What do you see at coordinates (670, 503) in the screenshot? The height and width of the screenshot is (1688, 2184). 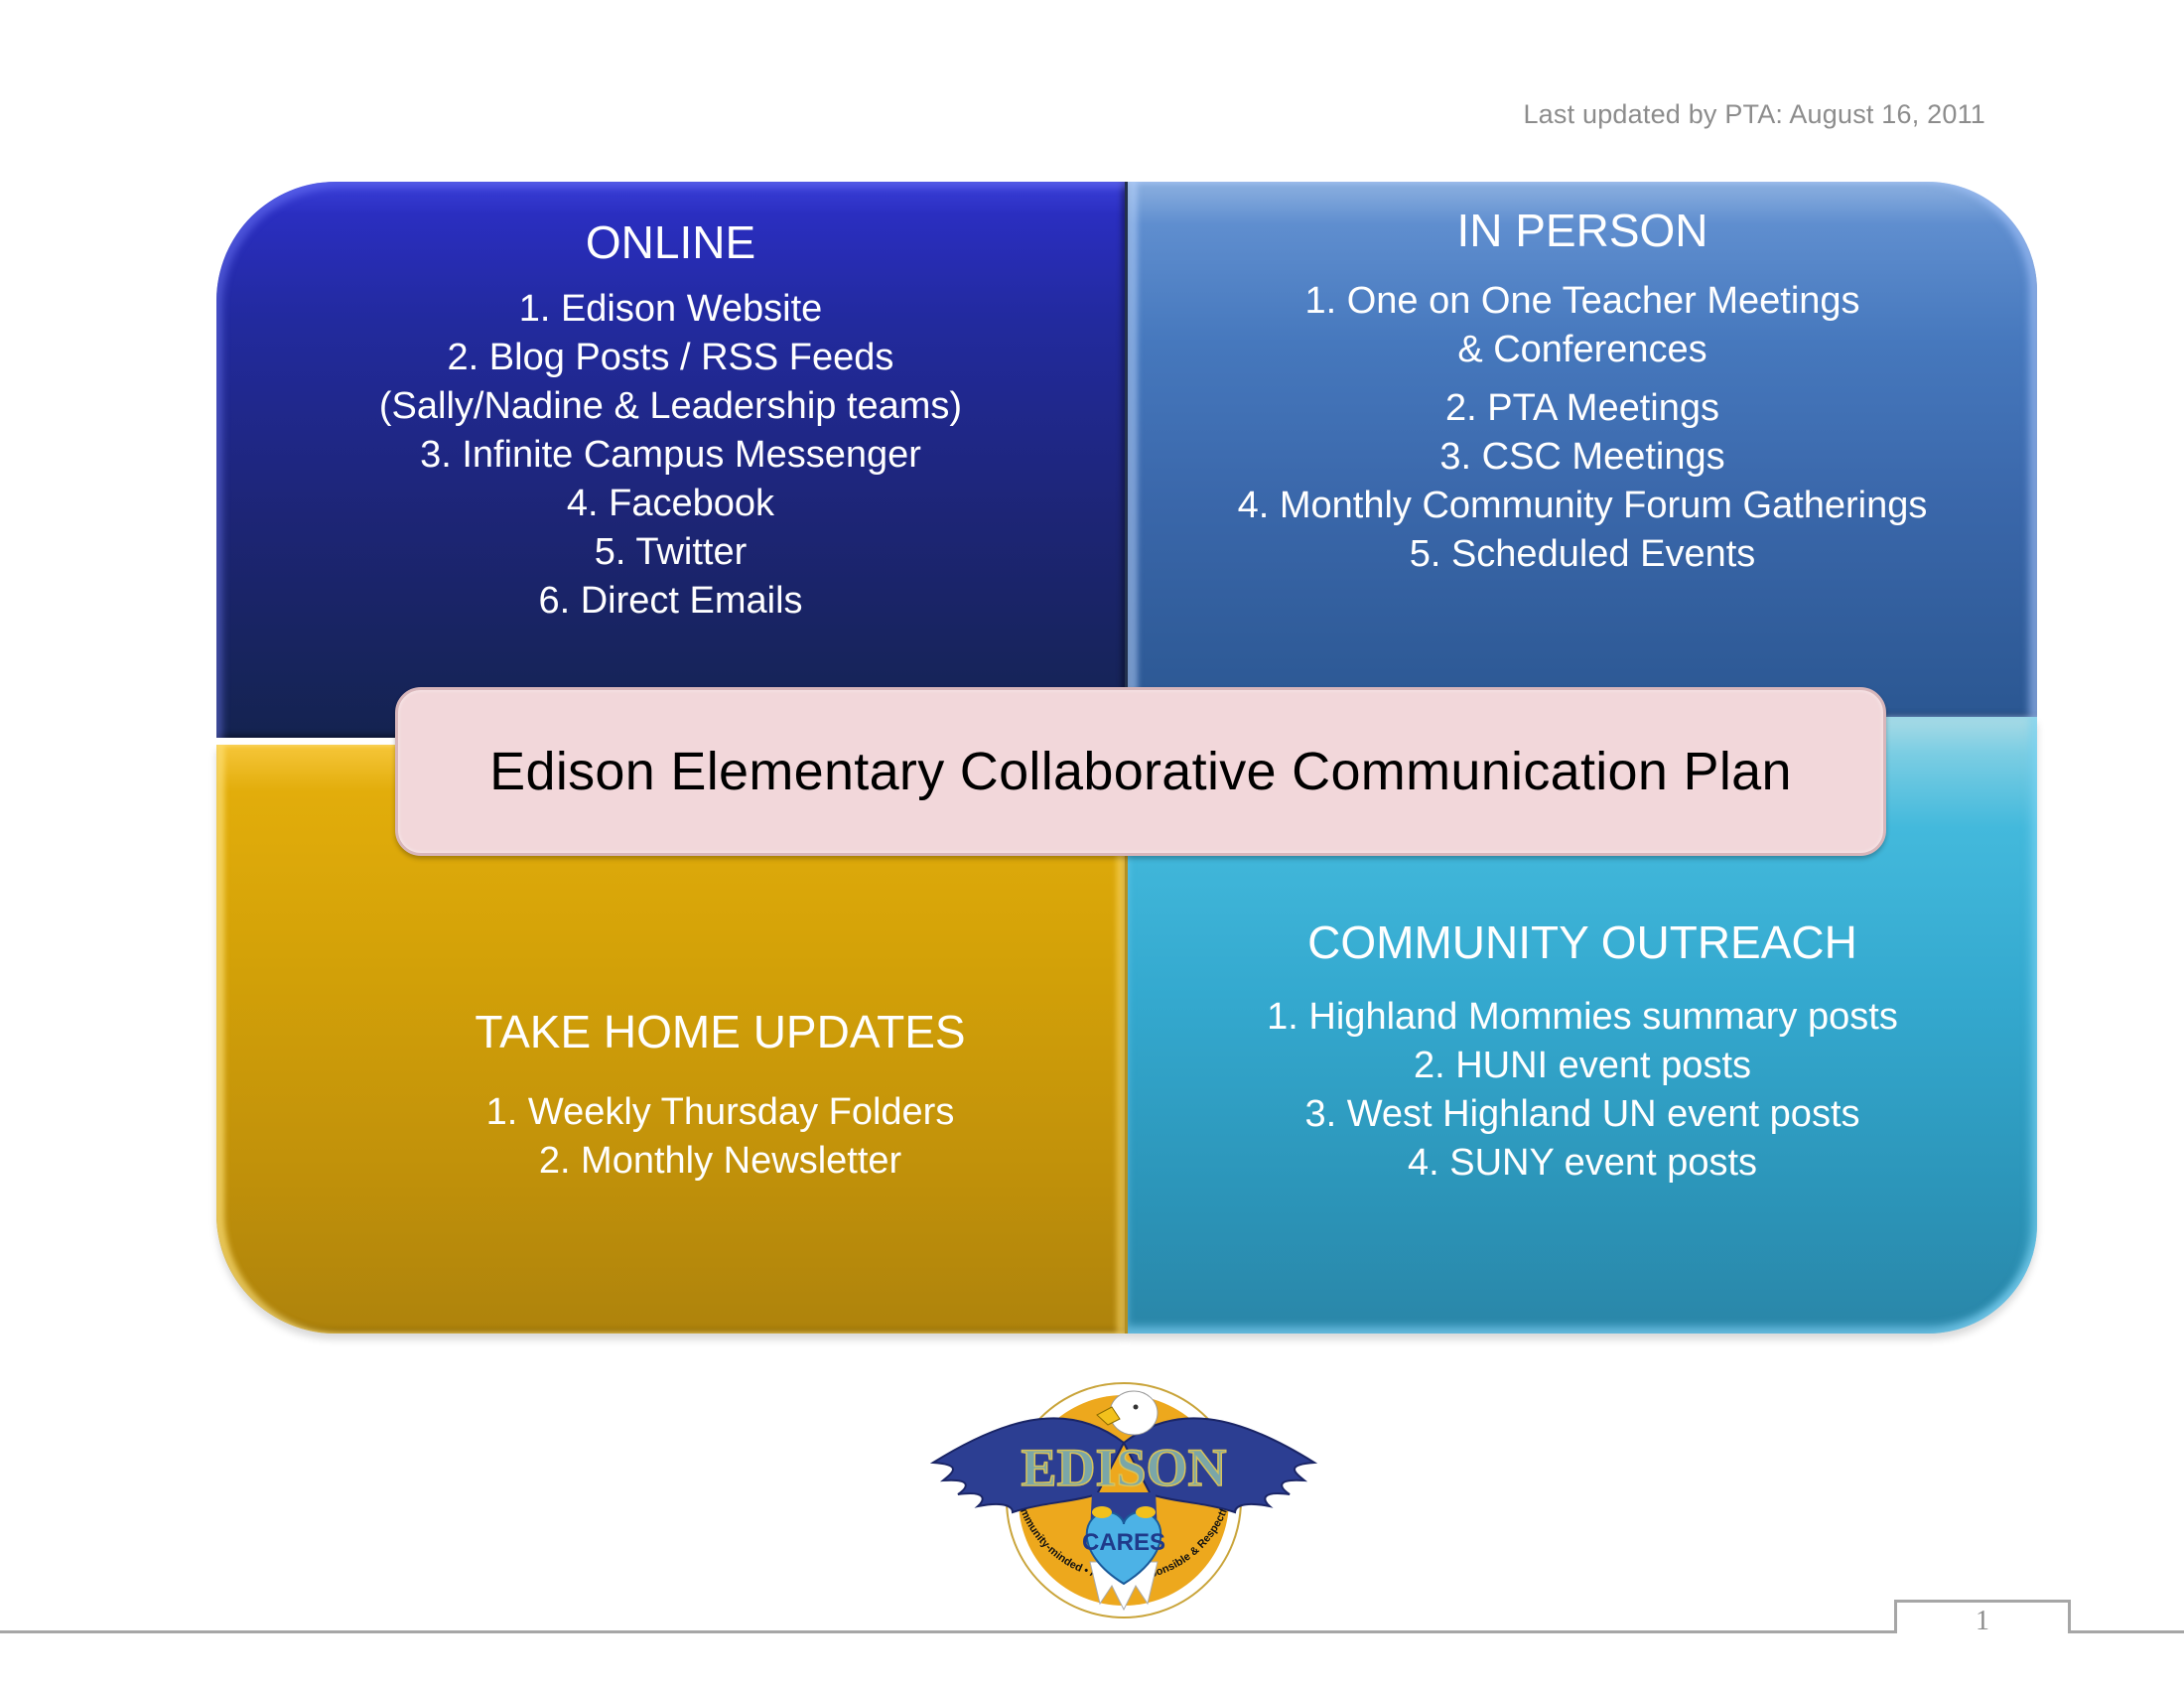 I see `list-item: 4. Facebook` at bounding box center [670, 503].